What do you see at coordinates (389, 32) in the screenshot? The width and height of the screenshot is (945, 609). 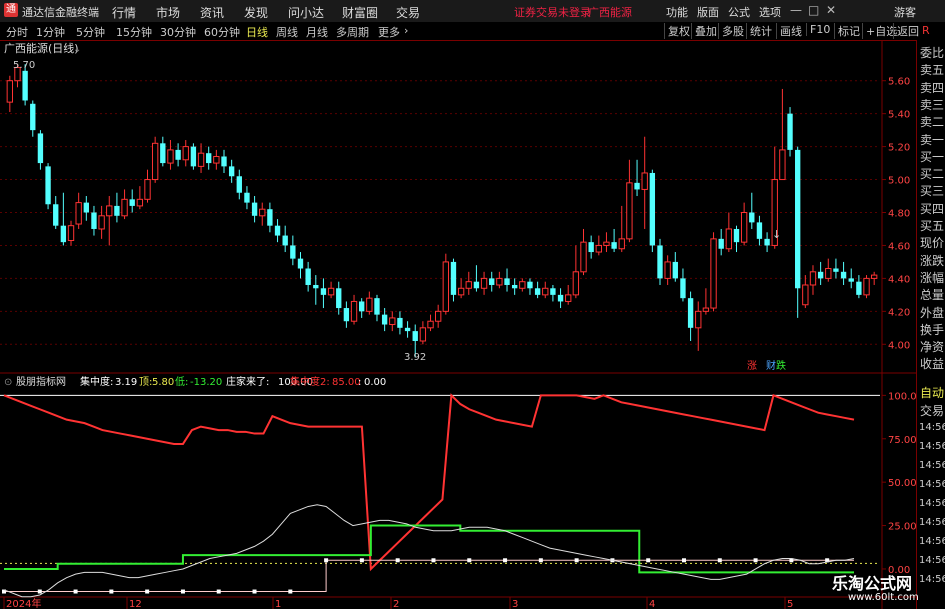 I see `period-more: 更多` at bounding box center [389, 32].